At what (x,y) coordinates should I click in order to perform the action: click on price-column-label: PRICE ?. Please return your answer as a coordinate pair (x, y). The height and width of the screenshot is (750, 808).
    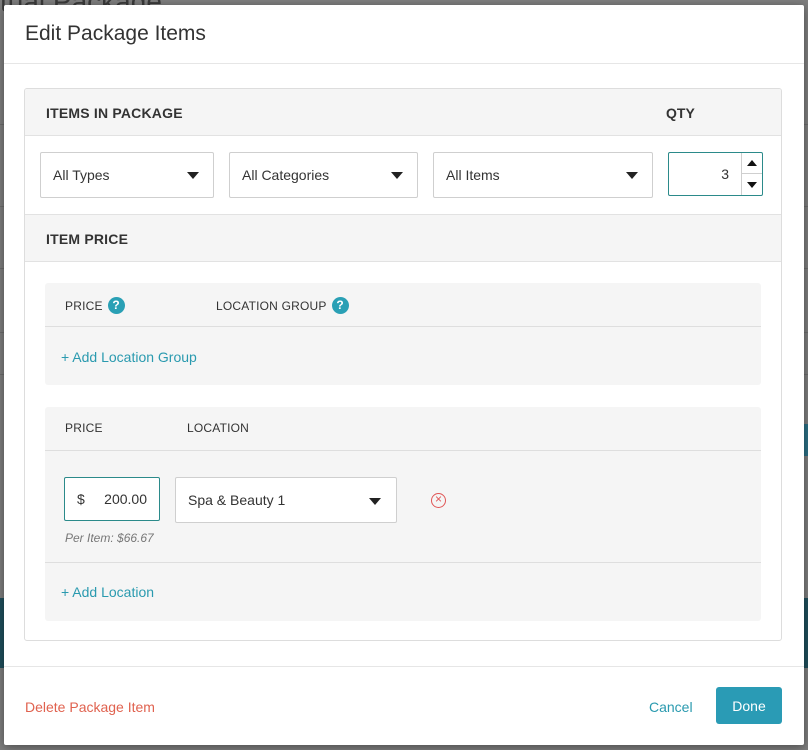
    Looking at the image, I should click on (95, 305).